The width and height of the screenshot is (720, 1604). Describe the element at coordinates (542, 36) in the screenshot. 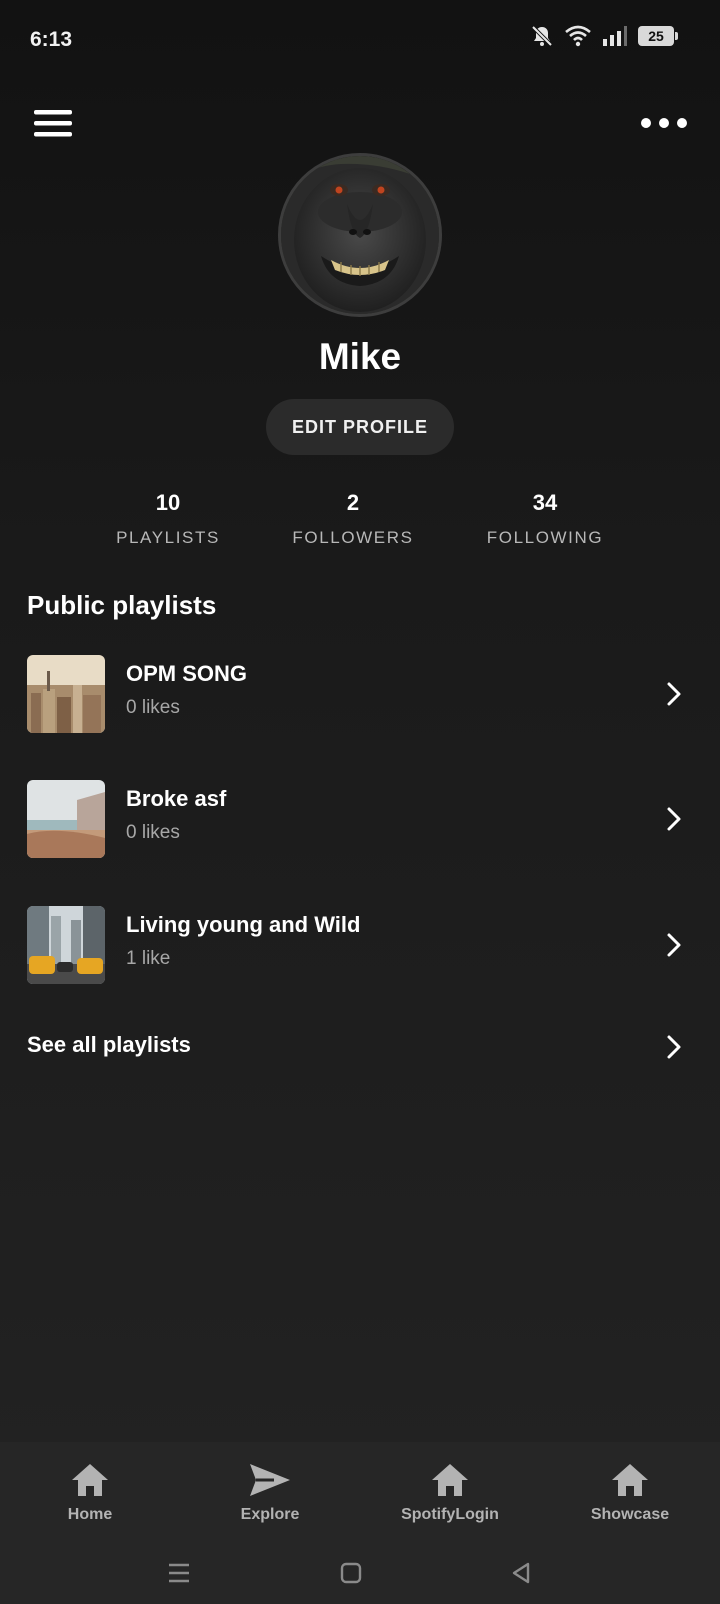

I see `bell-muted-icon` at that location.